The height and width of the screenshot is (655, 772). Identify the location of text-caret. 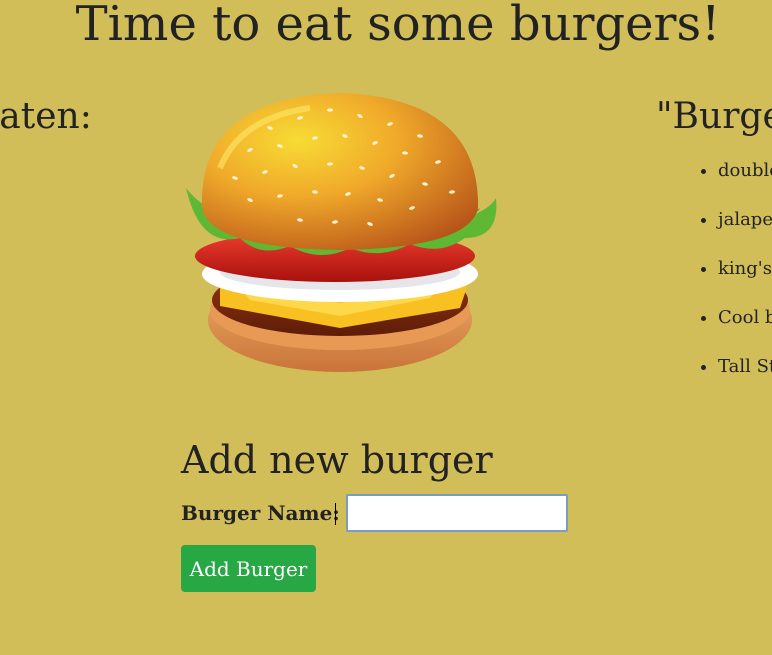
(335, 514).